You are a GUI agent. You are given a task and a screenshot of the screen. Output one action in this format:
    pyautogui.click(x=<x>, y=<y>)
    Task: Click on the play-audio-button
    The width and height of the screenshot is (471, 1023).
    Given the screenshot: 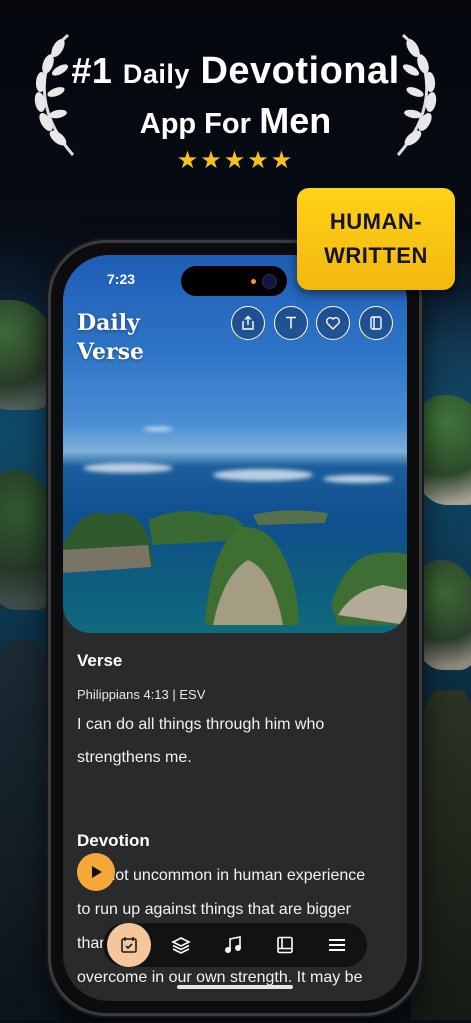 What is the action you would take?
    pyautogui.click(x=96, y=872)
    